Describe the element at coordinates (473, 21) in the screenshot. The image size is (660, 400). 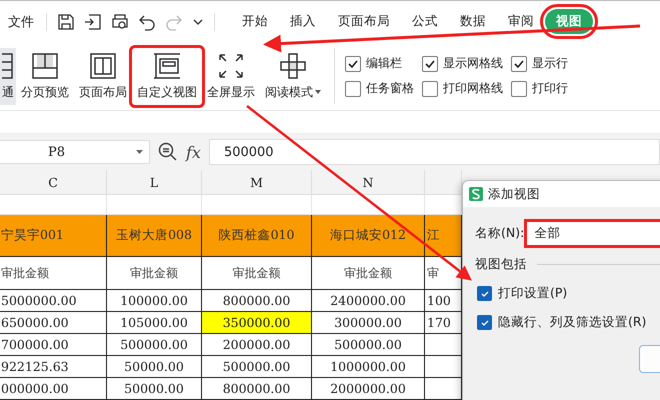
I see `ribbon-tab: 数据` at that location.